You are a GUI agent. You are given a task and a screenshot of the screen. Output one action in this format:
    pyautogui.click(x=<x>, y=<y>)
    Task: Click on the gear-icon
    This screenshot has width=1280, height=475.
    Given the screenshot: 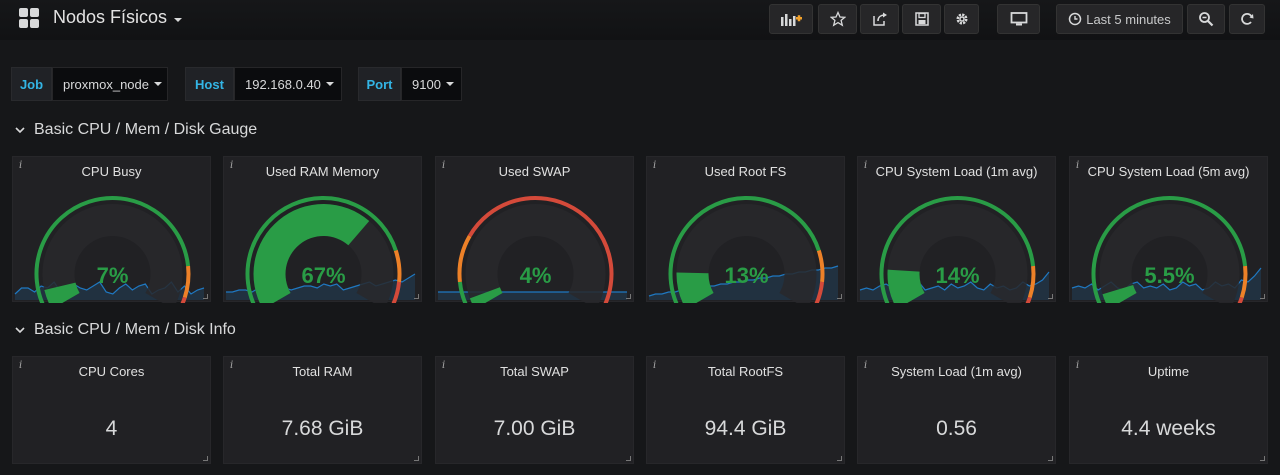 What is the action you would take?
    pyautogui.click(x=961, y=19)
    